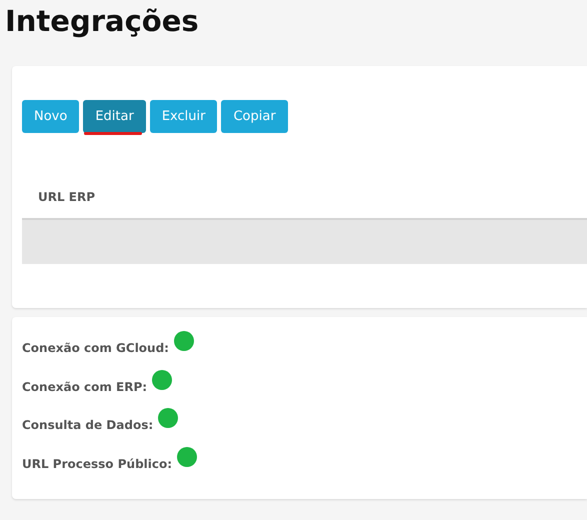  What do you see at coordinates (97, 463) in the screenshot?
I see `status-label: URL Processo Público:` at bounding box center [97, 463].